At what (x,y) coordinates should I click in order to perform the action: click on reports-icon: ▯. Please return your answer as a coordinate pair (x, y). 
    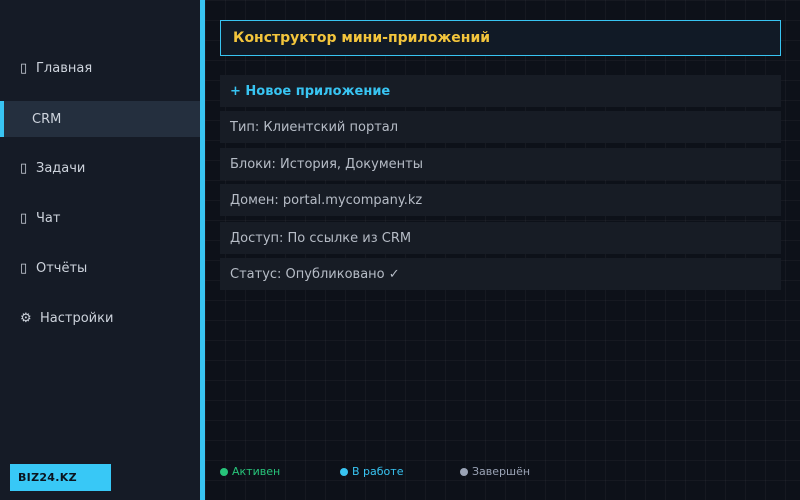
    Looking at the image, I should click on (24, 268).